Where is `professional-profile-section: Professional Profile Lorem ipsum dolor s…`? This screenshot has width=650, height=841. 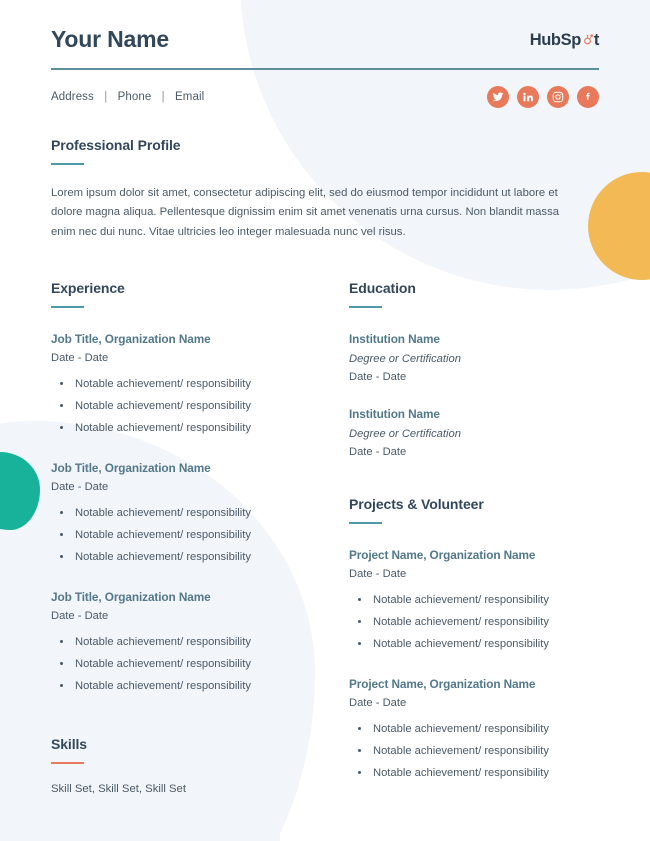
professional-profile-section: Professional Profile Lorem ipsum dolor s… is located at coordinates (325, 190).